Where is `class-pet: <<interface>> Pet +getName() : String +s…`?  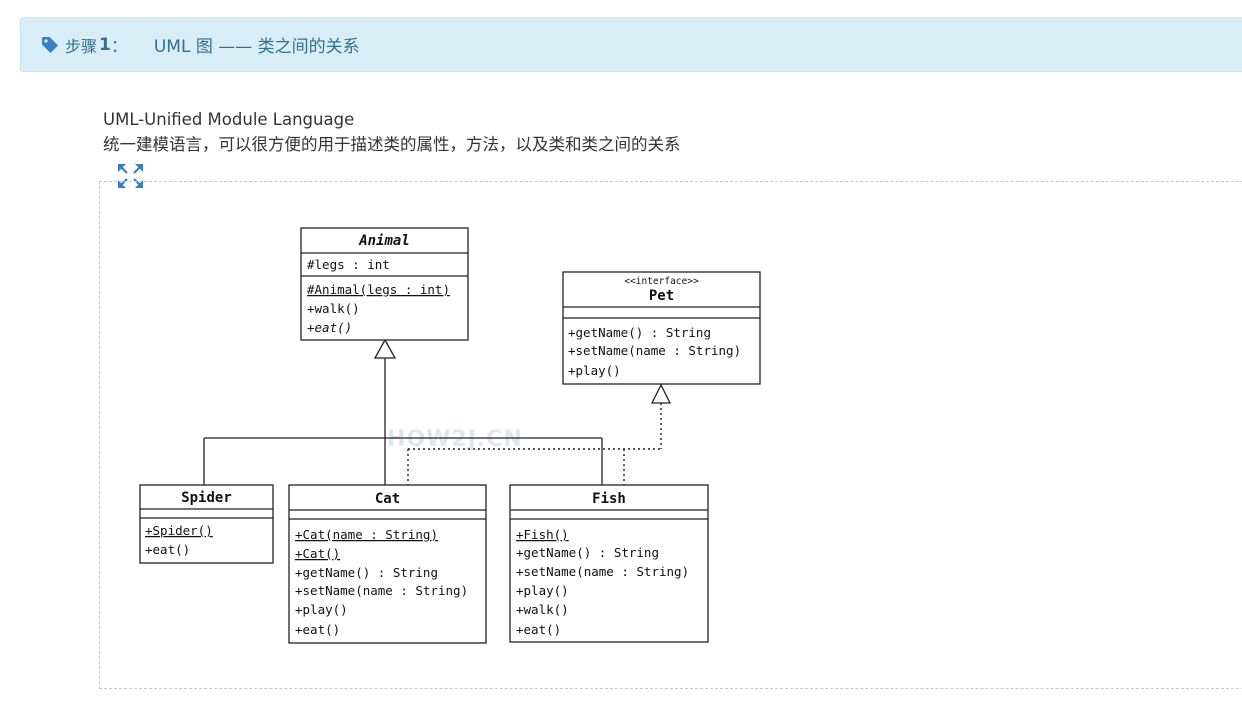
class-pet: <<interface>> Pet +getName() : String +s… is located at coordinates (661, 328).